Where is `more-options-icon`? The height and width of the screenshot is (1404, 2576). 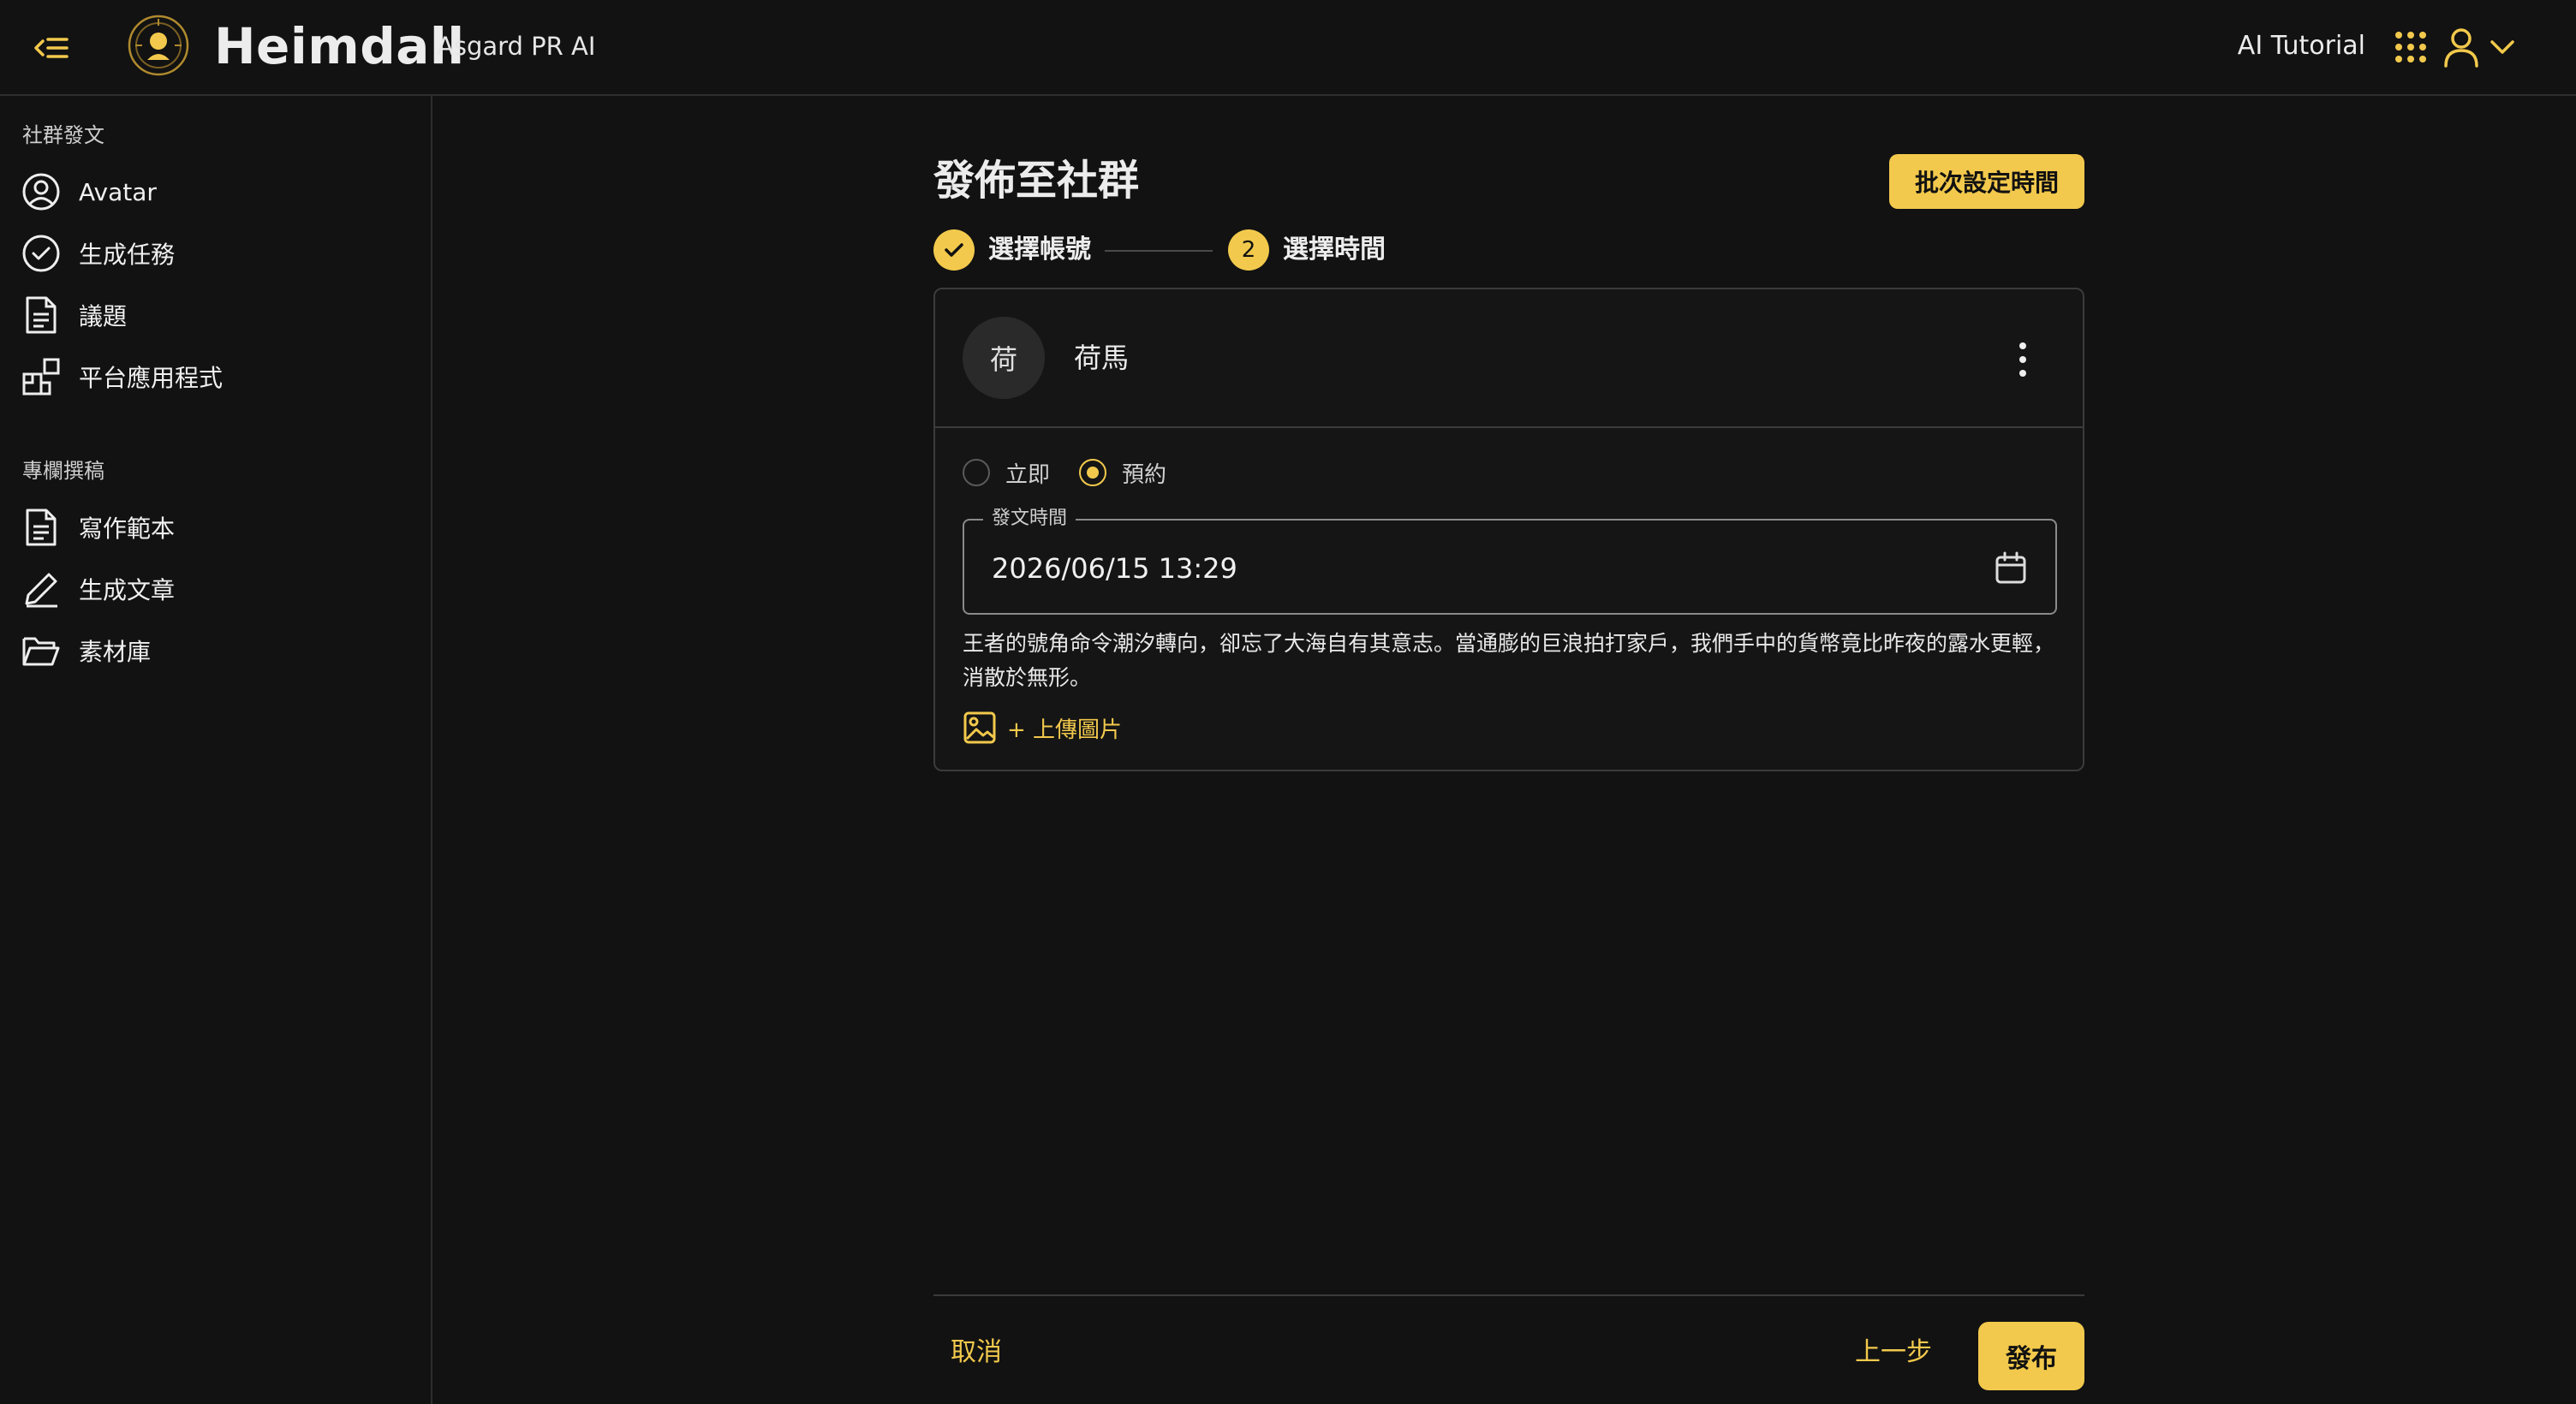
more-options-icon is located at coordinates (2023, 359).